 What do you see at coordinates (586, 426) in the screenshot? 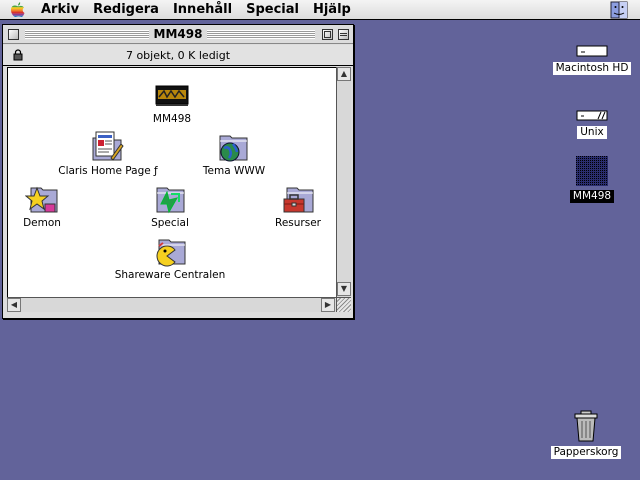
I see `trash-icon` at bounding box center [586, 426].